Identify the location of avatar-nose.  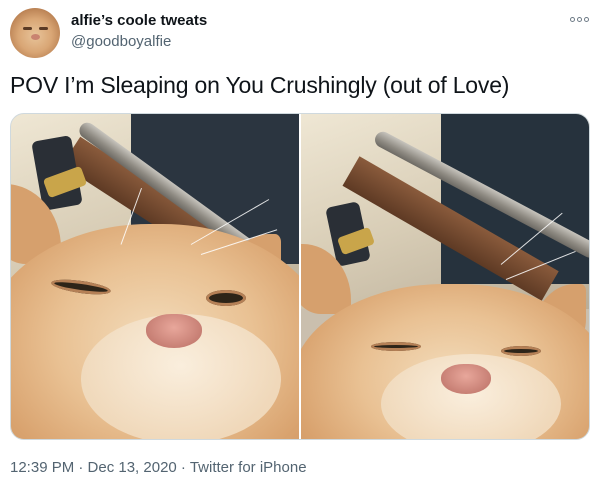
(35, 37).